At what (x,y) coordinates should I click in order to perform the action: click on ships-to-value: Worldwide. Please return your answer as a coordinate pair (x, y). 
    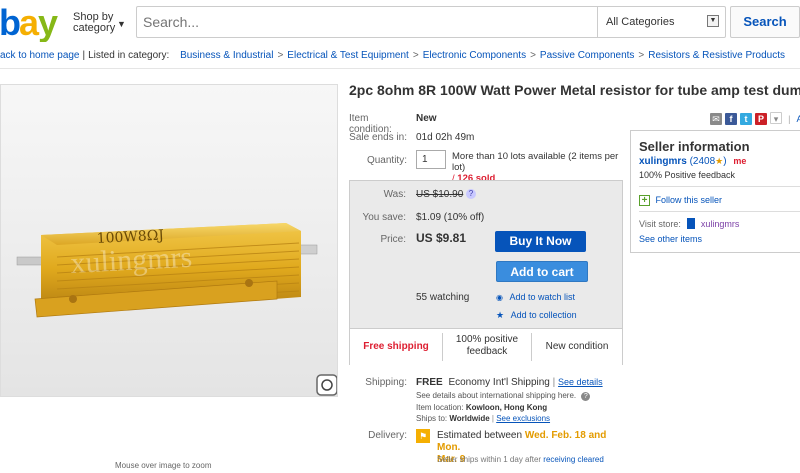
    Looking at the image, I should click on (469, 418).